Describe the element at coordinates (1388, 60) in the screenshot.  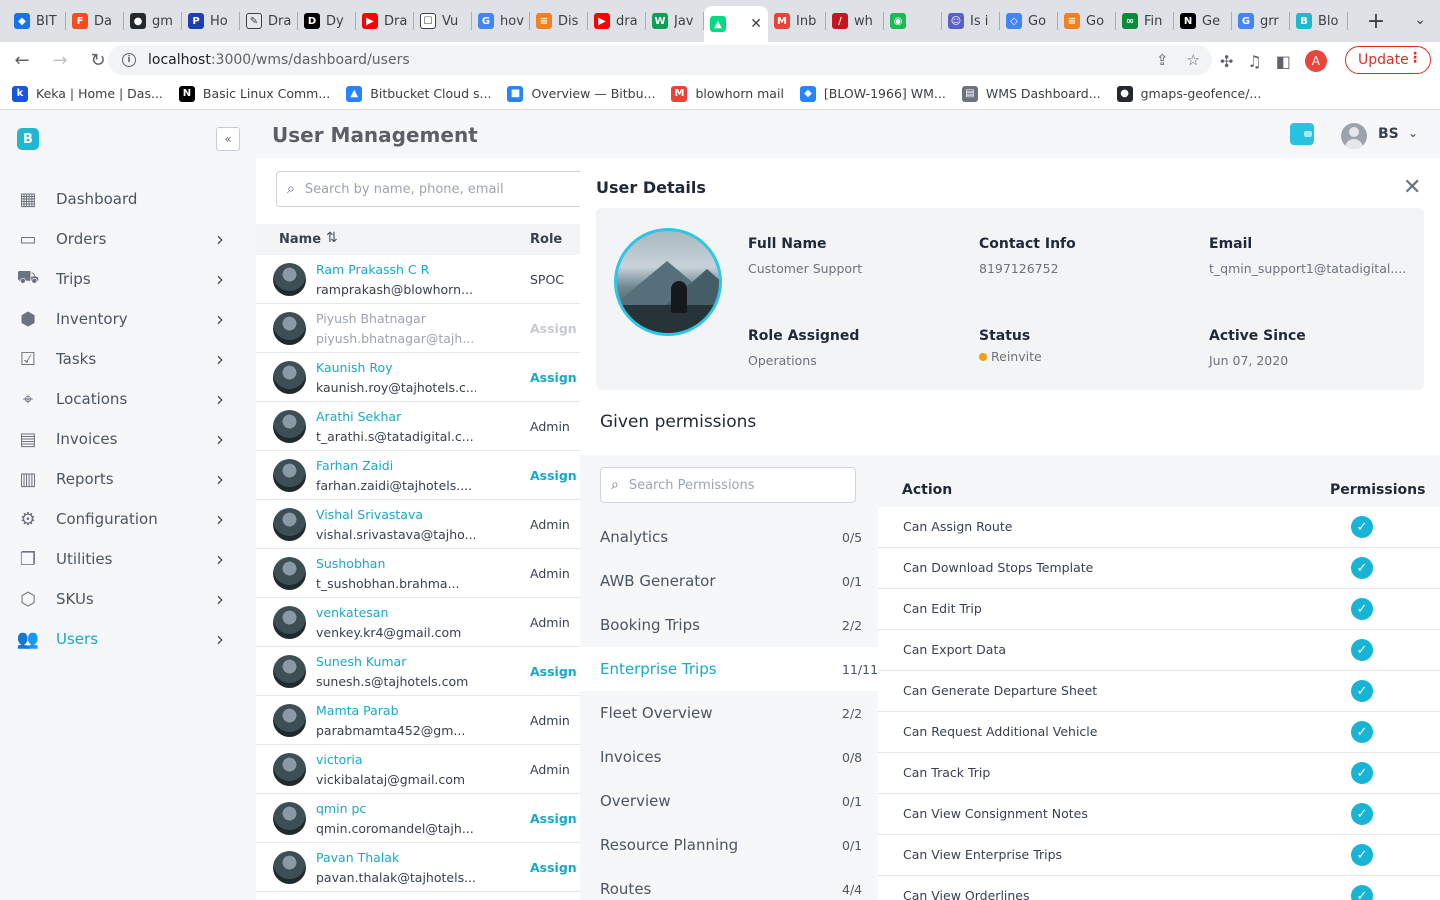
I see `update-button: Update ⋮` at that location.